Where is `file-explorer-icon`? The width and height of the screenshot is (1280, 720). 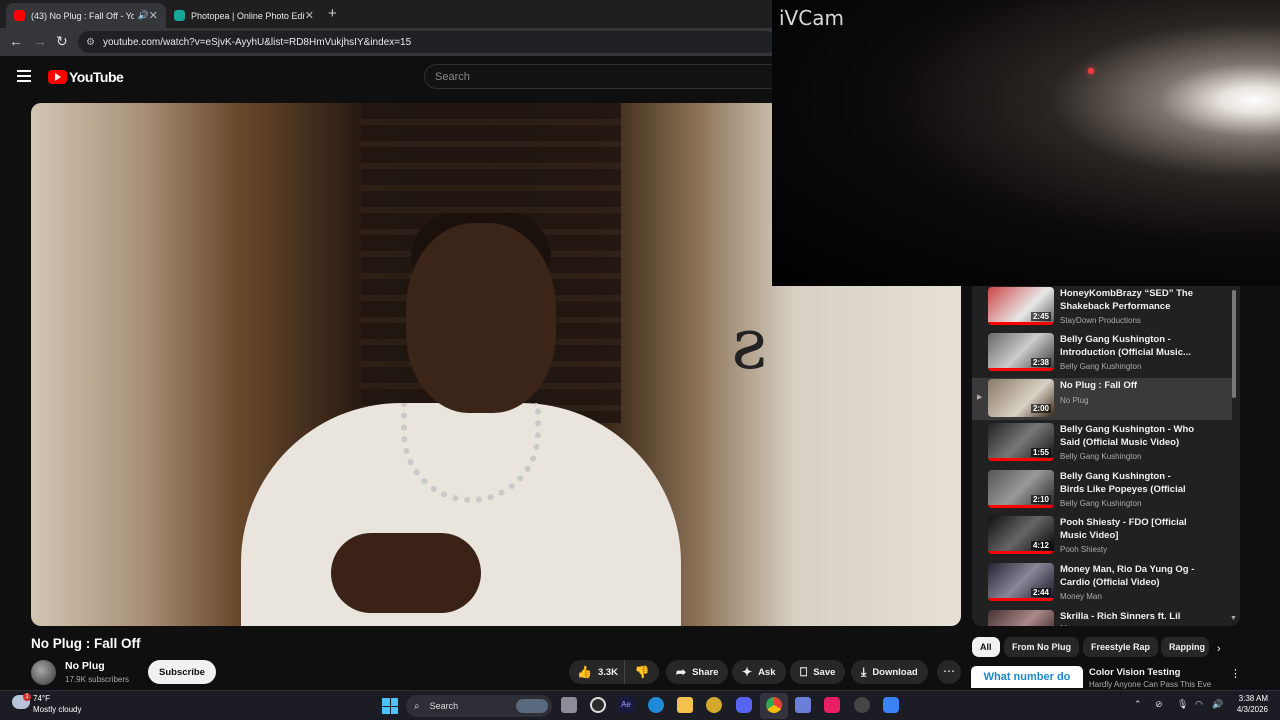 file-explorer-icon is located at coordinates (685, 705).